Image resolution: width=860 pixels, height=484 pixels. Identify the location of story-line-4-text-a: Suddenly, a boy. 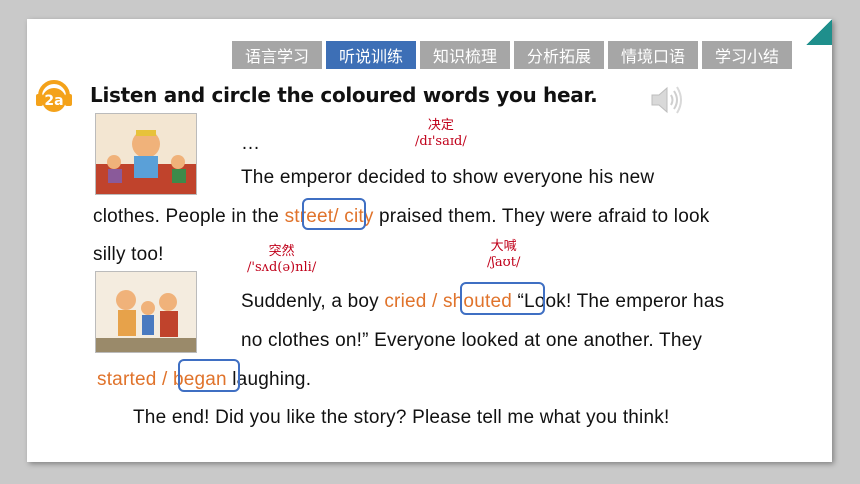
(313, 301).